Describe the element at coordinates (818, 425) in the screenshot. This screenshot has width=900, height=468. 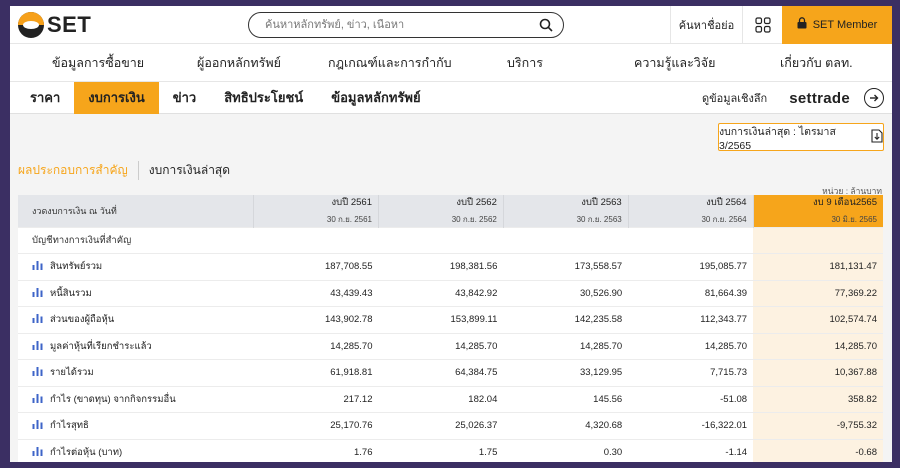
I see `value-cell: -9,755.32` at that location.